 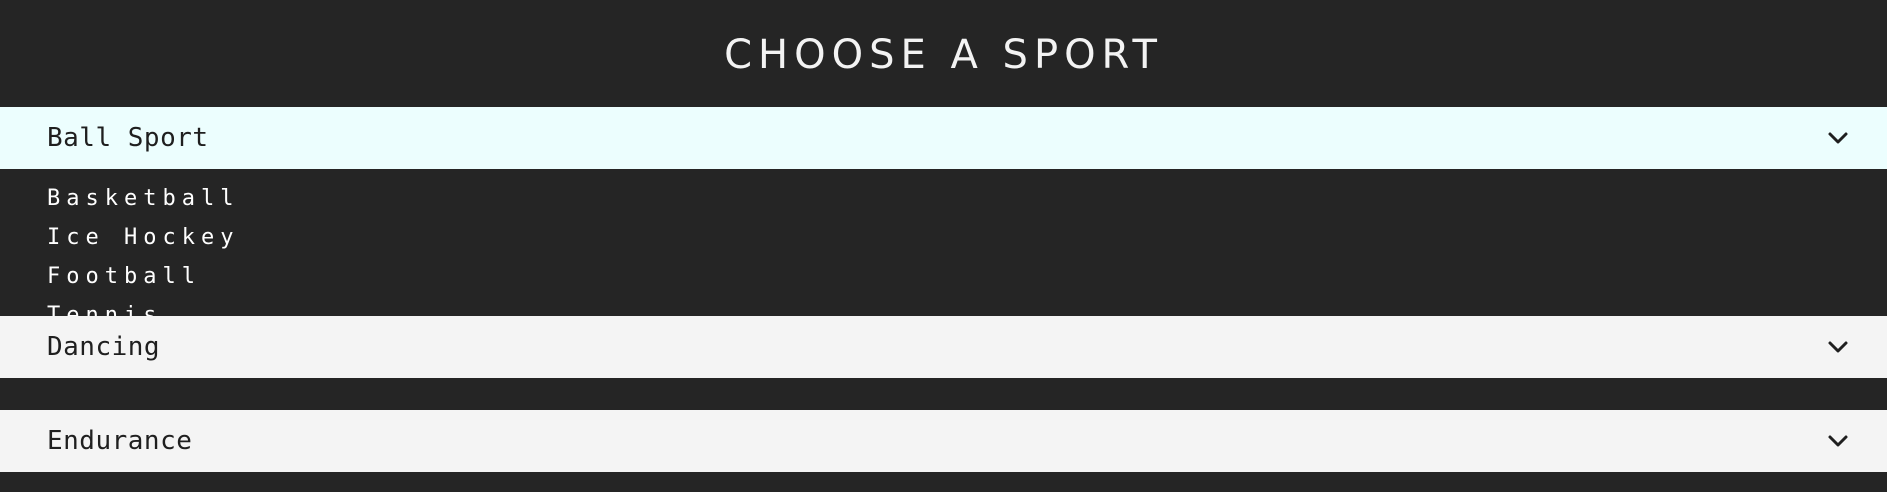 What do you see at coordinates (943, 347) in the screenshot?
I see `accordion-header-dancing: Dancing` at bounding box center [943, 347].